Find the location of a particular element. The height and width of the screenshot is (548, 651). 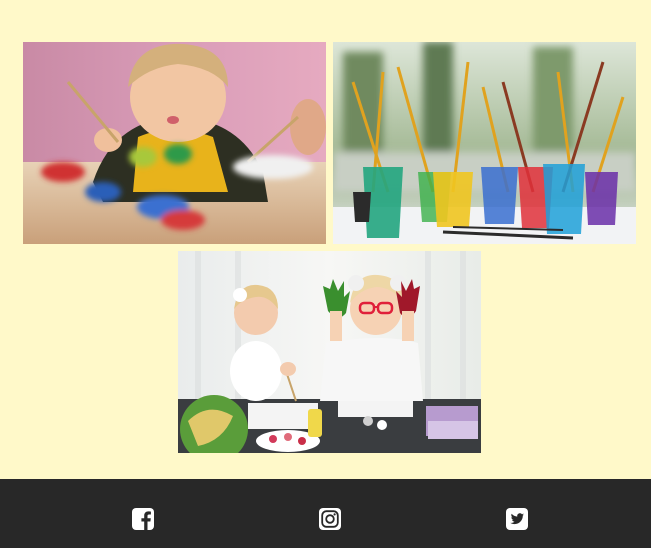

site-footer is located at coordinates (325, 513).